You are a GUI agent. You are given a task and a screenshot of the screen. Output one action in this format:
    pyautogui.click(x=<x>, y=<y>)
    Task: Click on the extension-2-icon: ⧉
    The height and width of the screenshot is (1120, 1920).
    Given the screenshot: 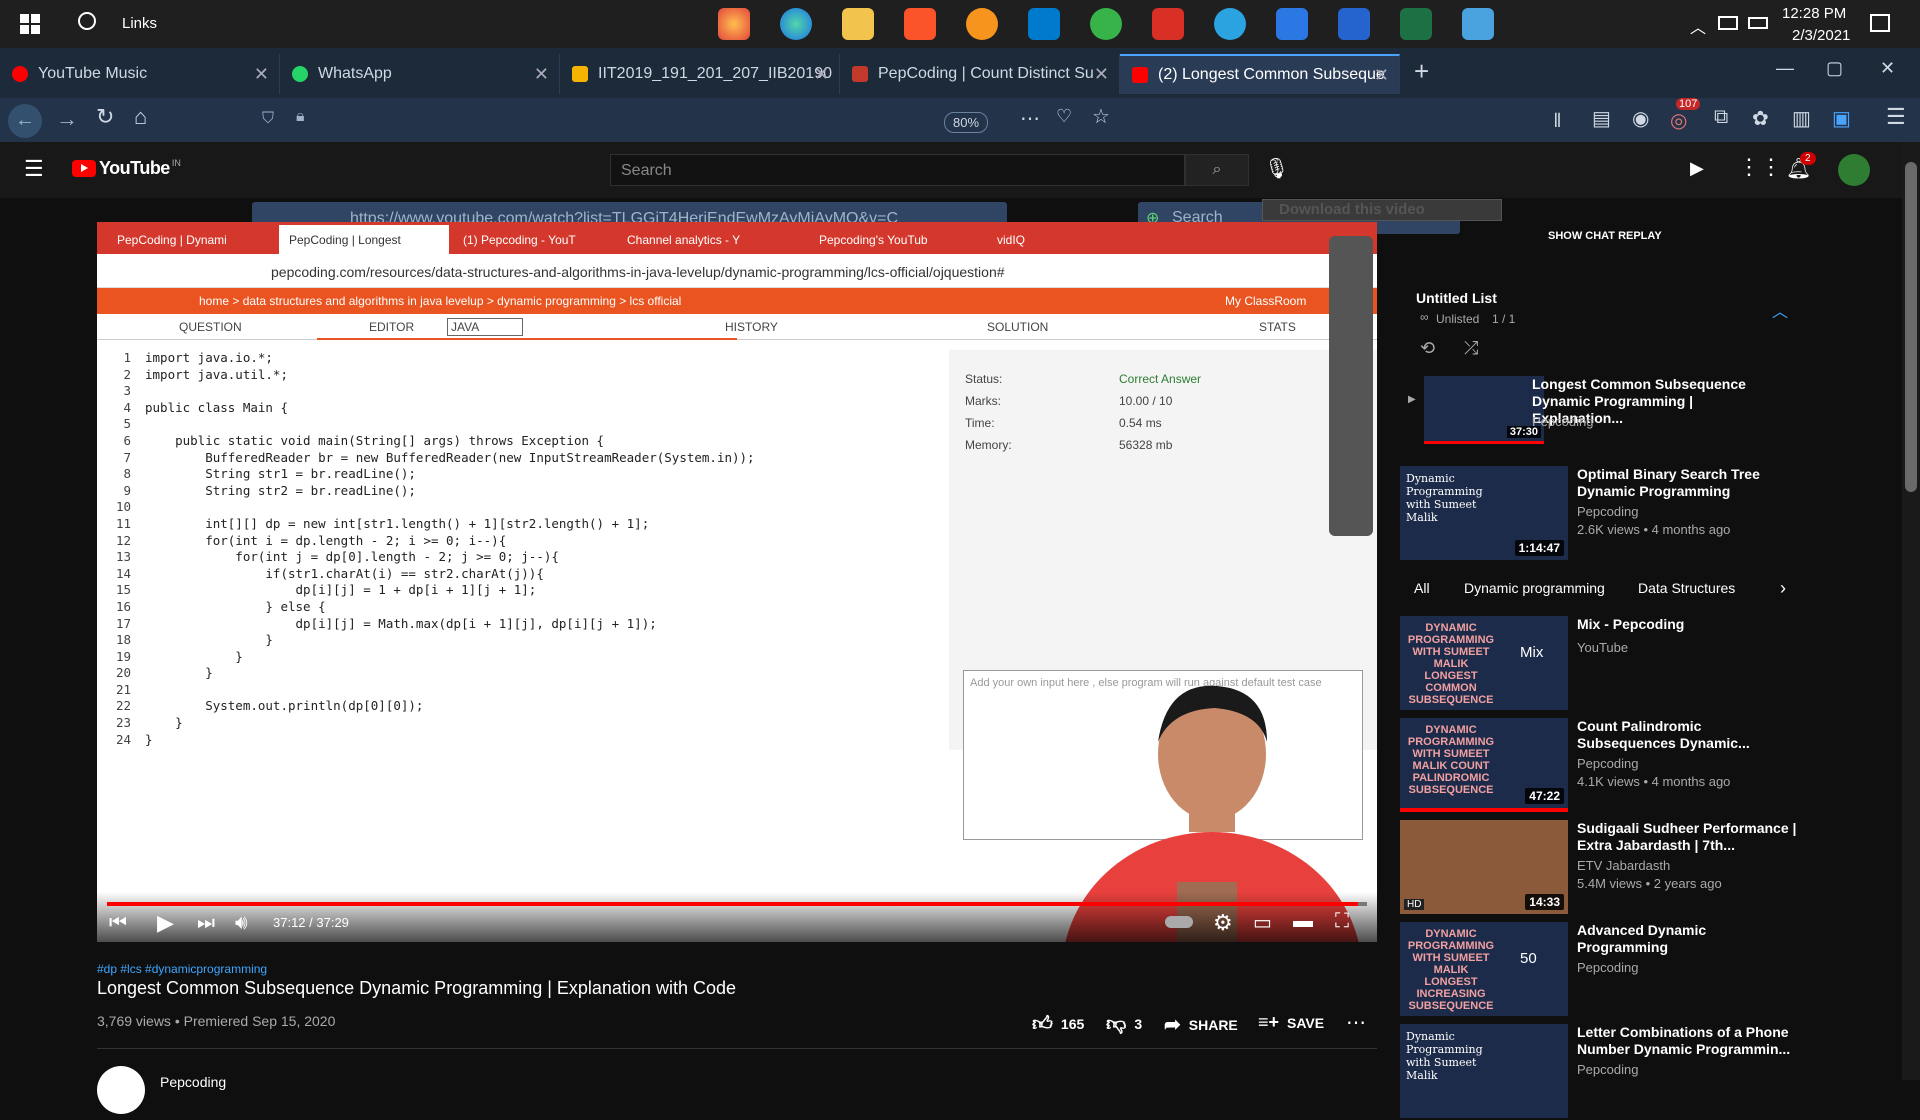 What is the action you would take?
    pyautogui.click(x=1721, y=117)
    